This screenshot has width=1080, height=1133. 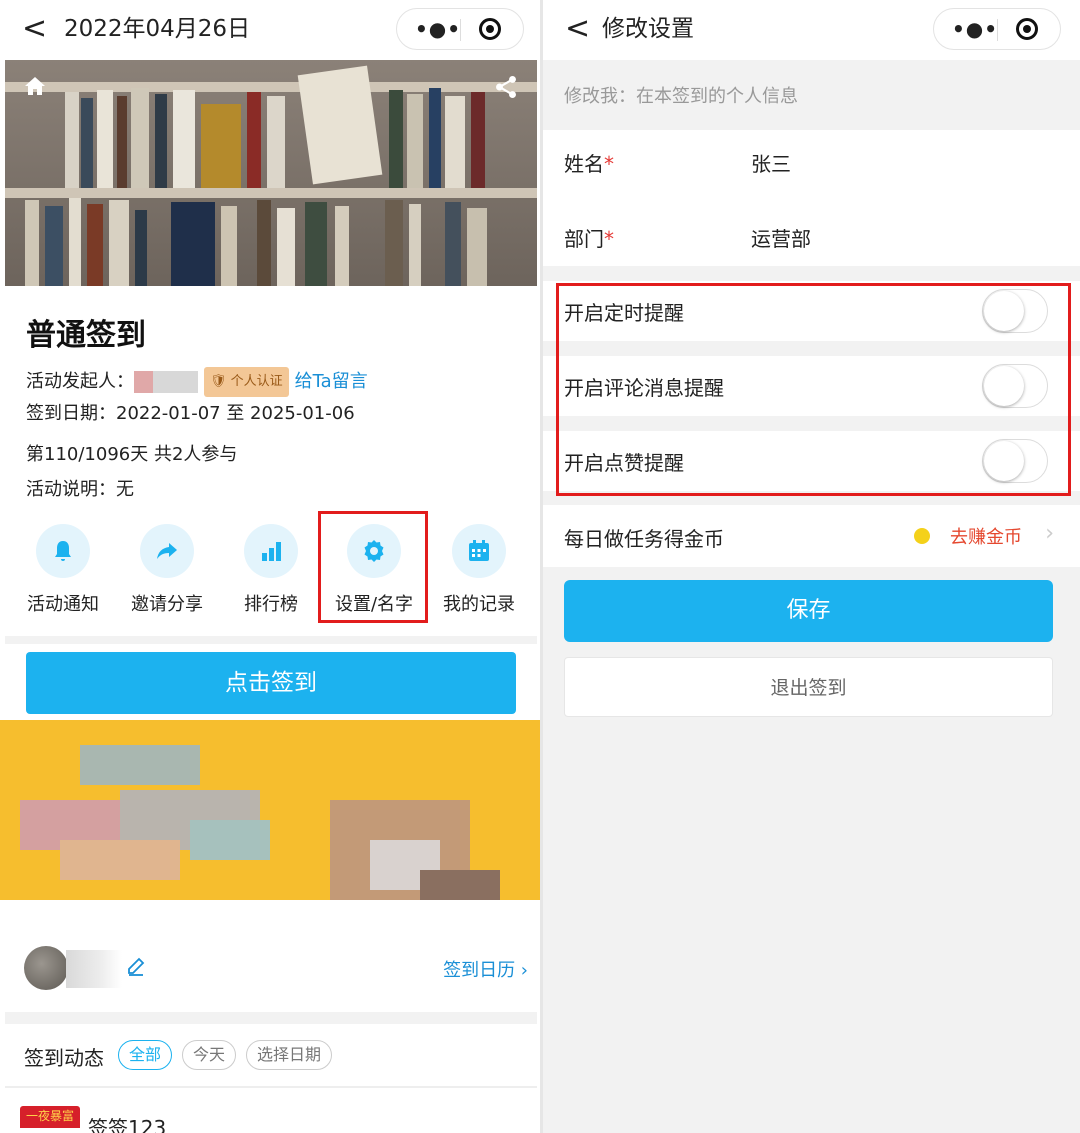 I want to click on hint-bar: 修改我：在本签到的个人信息, so click(x=811, y=95).